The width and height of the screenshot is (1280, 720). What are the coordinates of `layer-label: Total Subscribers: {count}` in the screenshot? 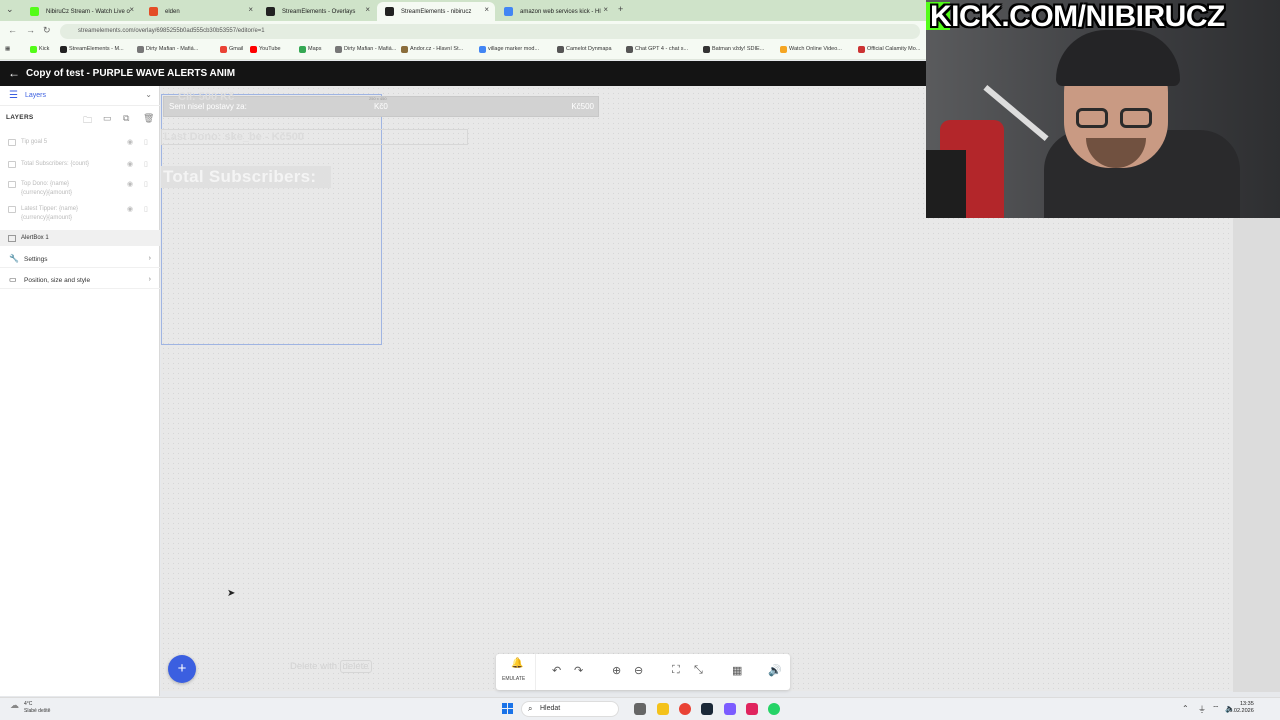 It's located at (55, 164).